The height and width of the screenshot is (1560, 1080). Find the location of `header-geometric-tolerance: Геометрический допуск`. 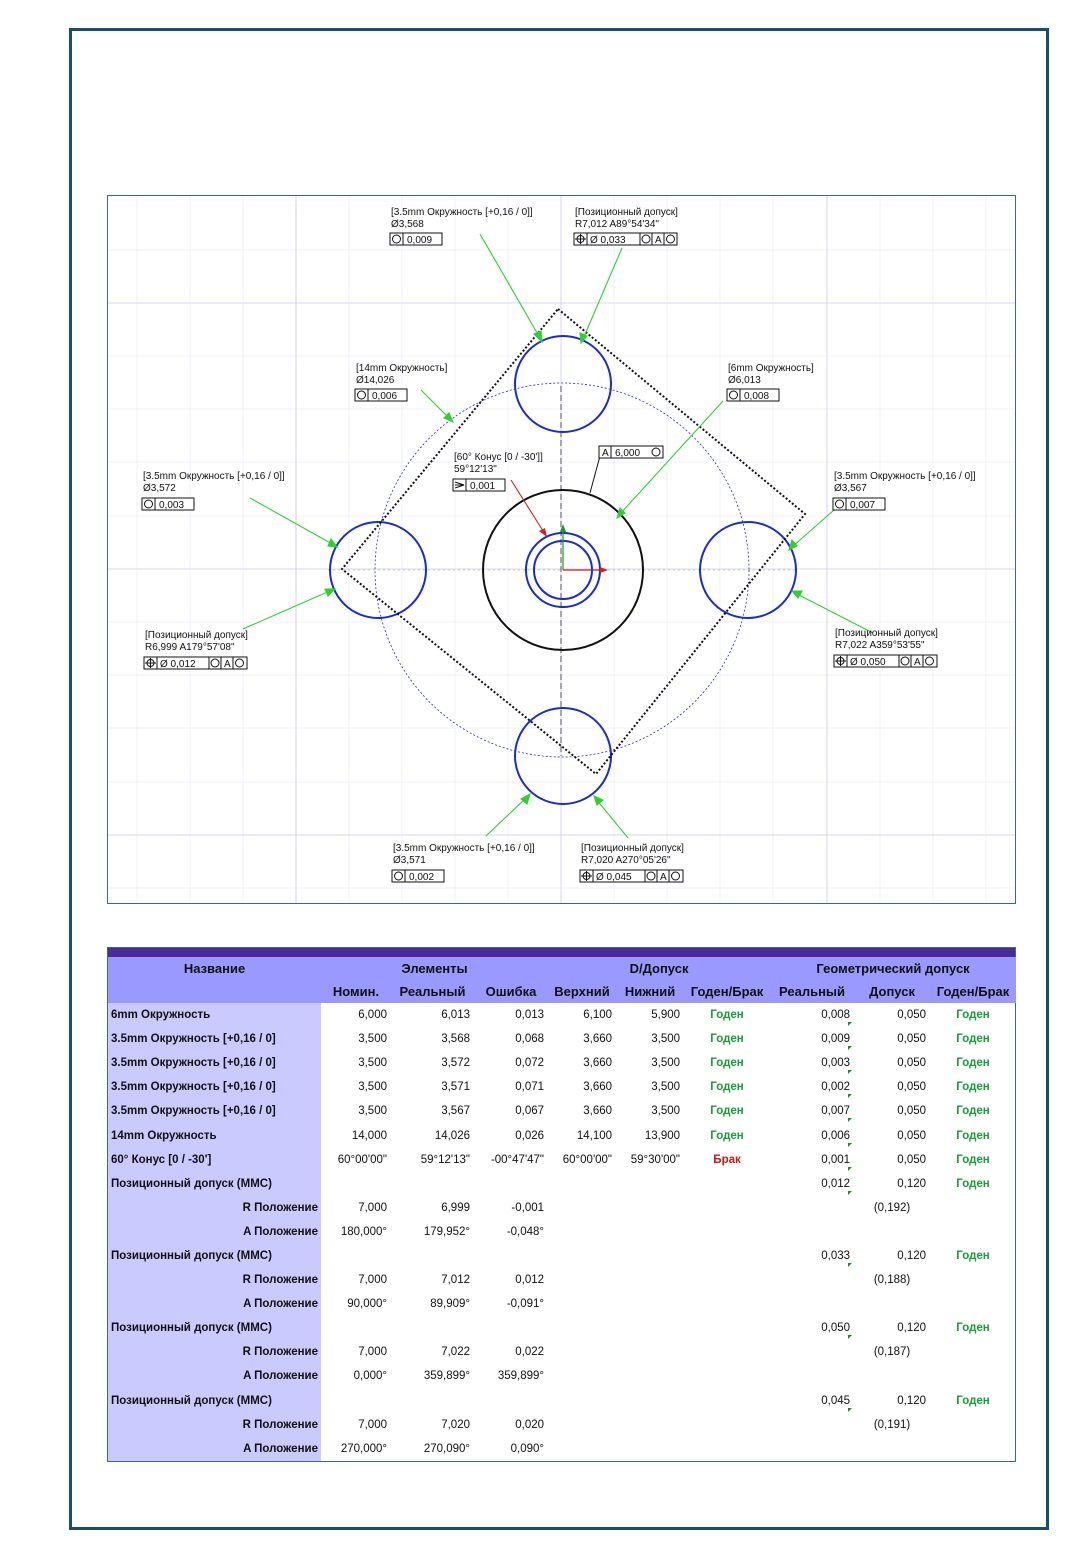

header-geometric-tolerance: Геометрический допуск is located at coordinates (893, 968).